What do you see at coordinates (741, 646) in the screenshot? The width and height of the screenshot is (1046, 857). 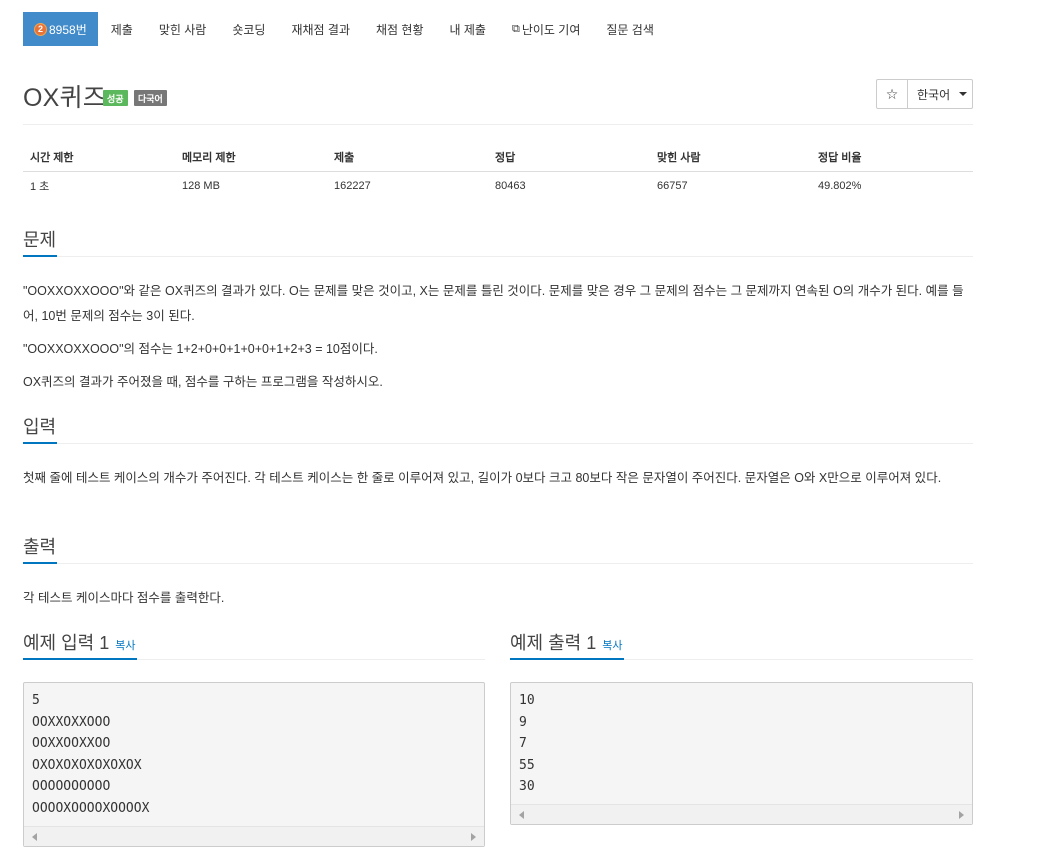 I see `sample-output-header: 예제 출력 1 복사` at bounding box center [741, 646].